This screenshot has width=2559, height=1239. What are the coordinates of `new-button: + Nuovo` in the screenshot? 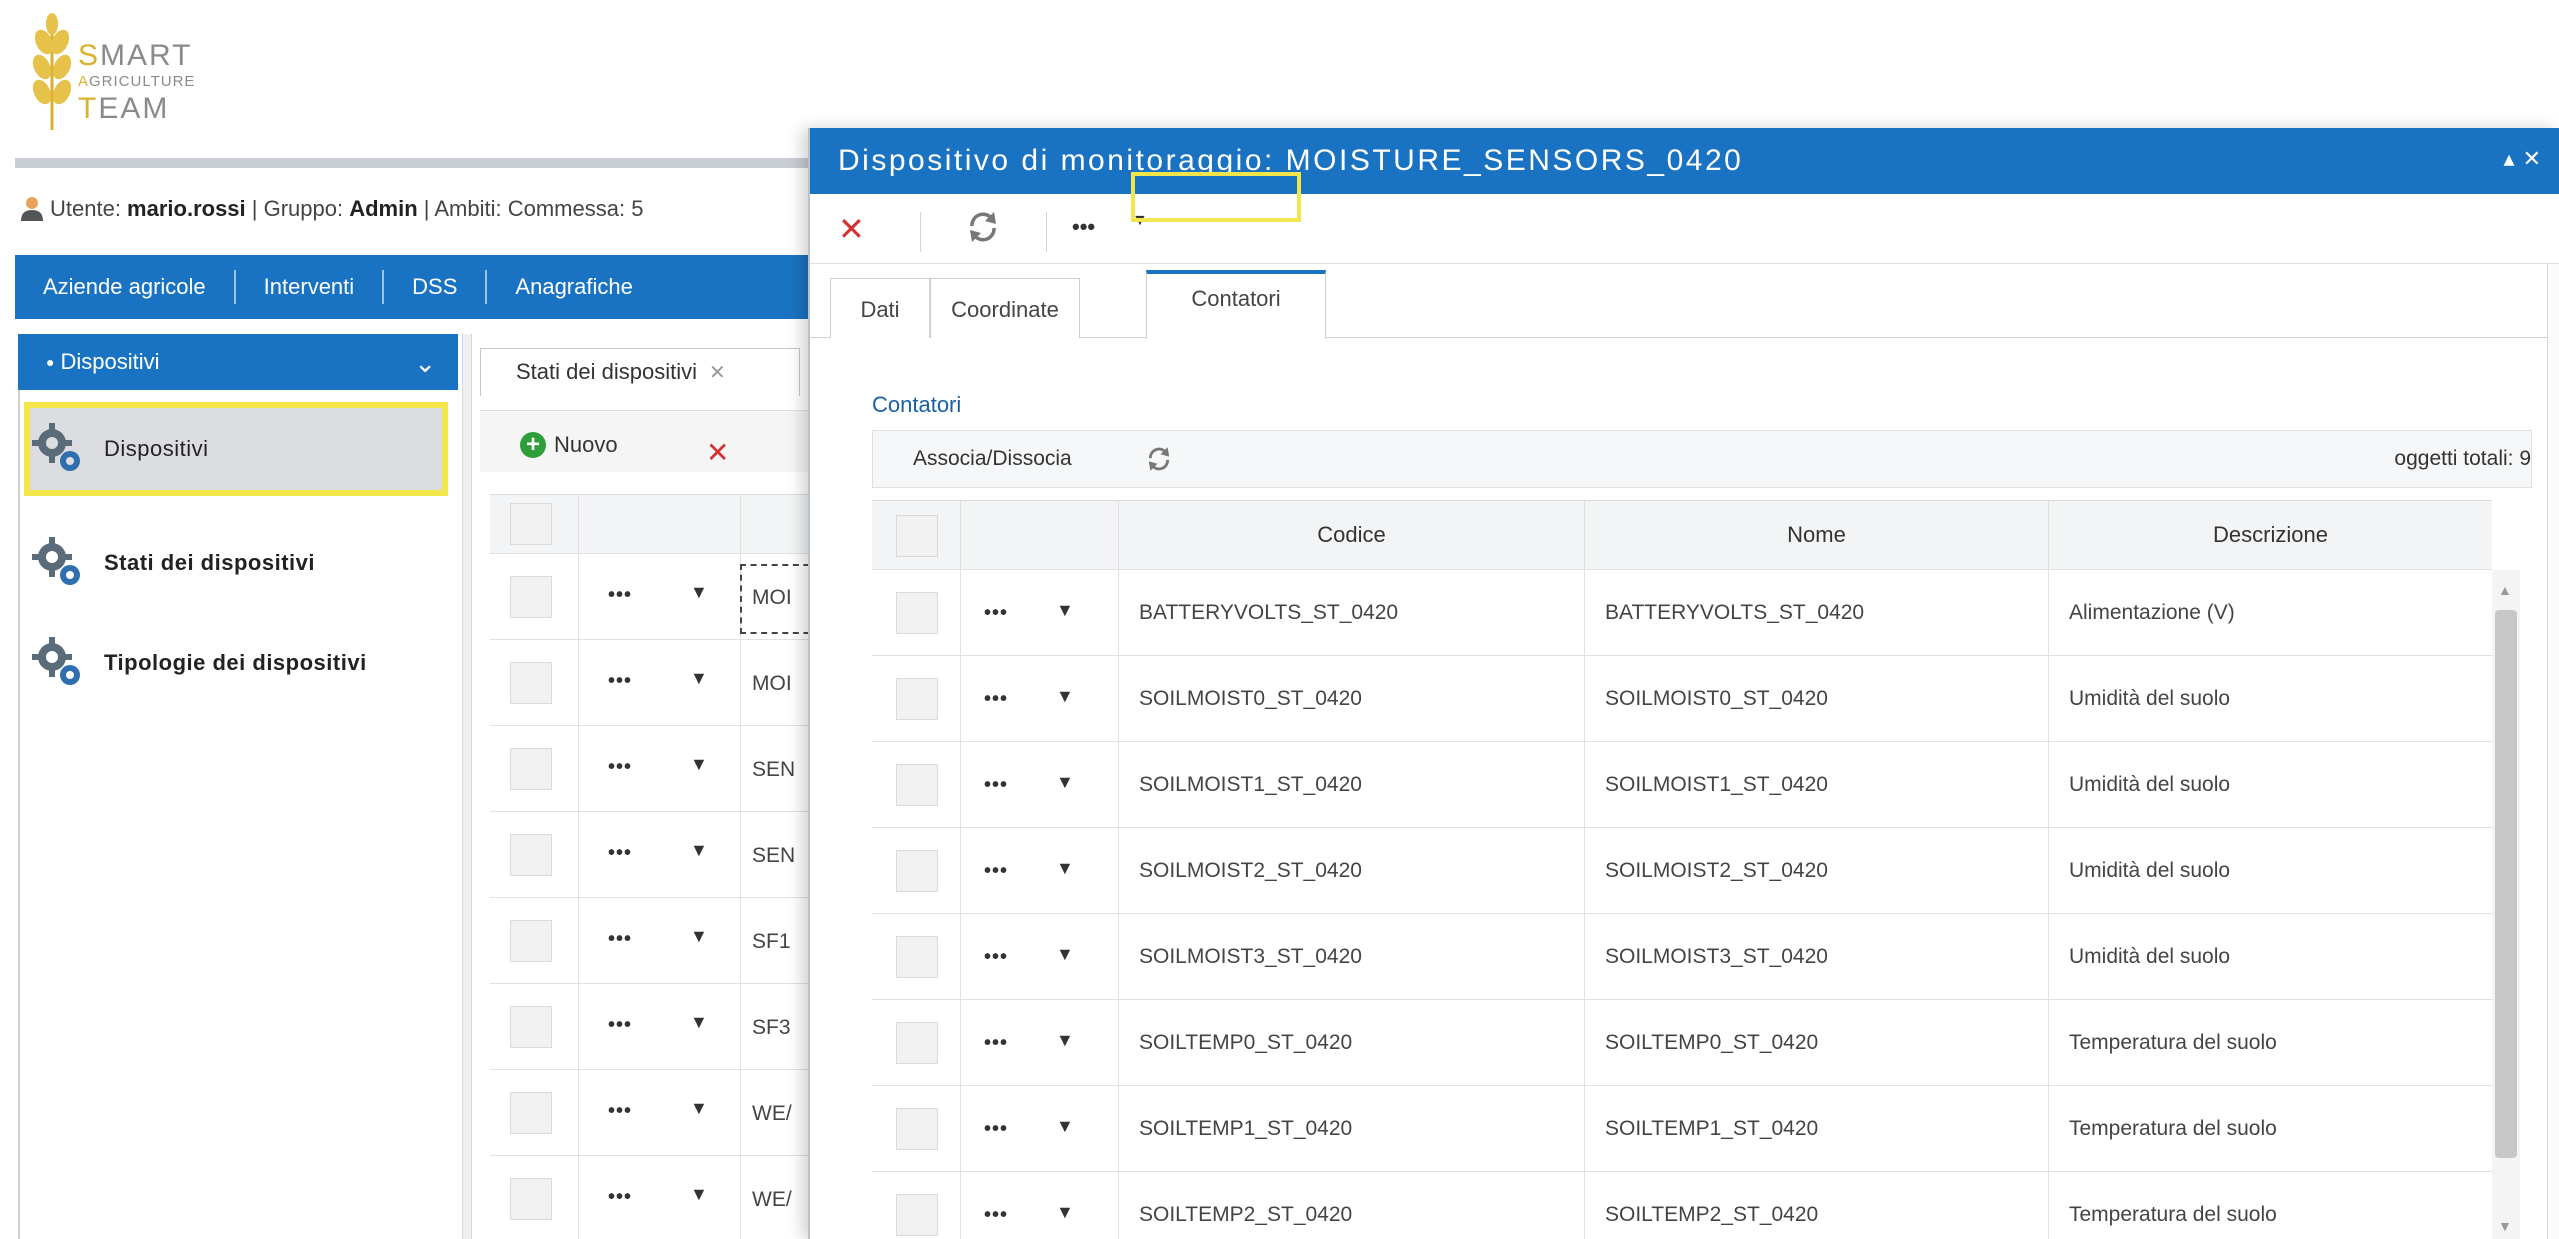 It's located at (569, 445).